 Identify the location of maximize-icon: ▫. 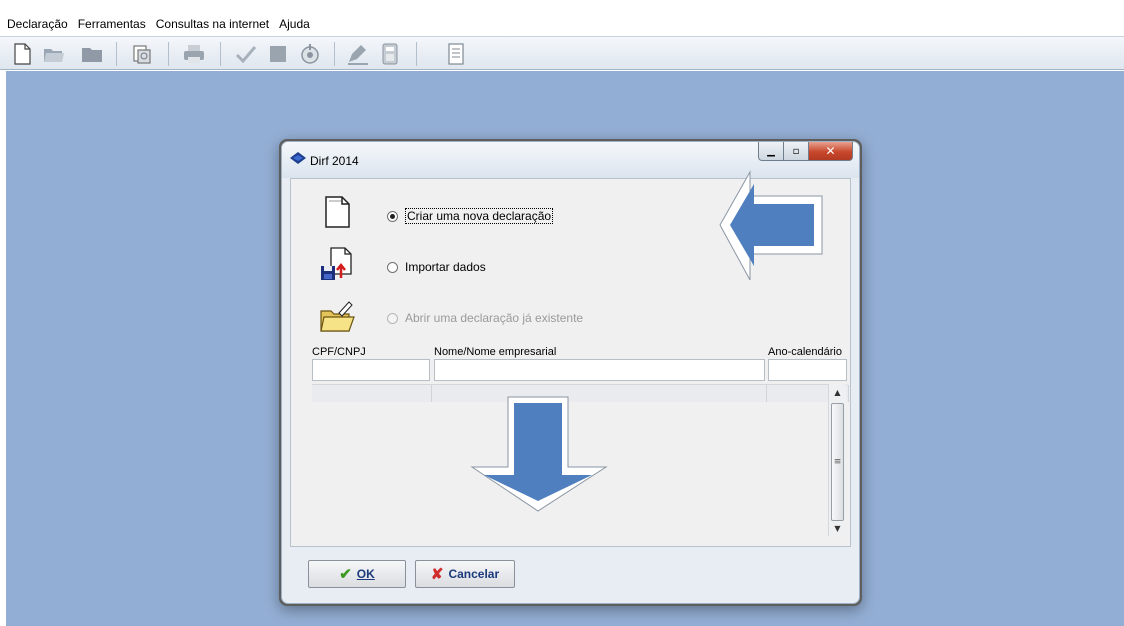
(796, 151).